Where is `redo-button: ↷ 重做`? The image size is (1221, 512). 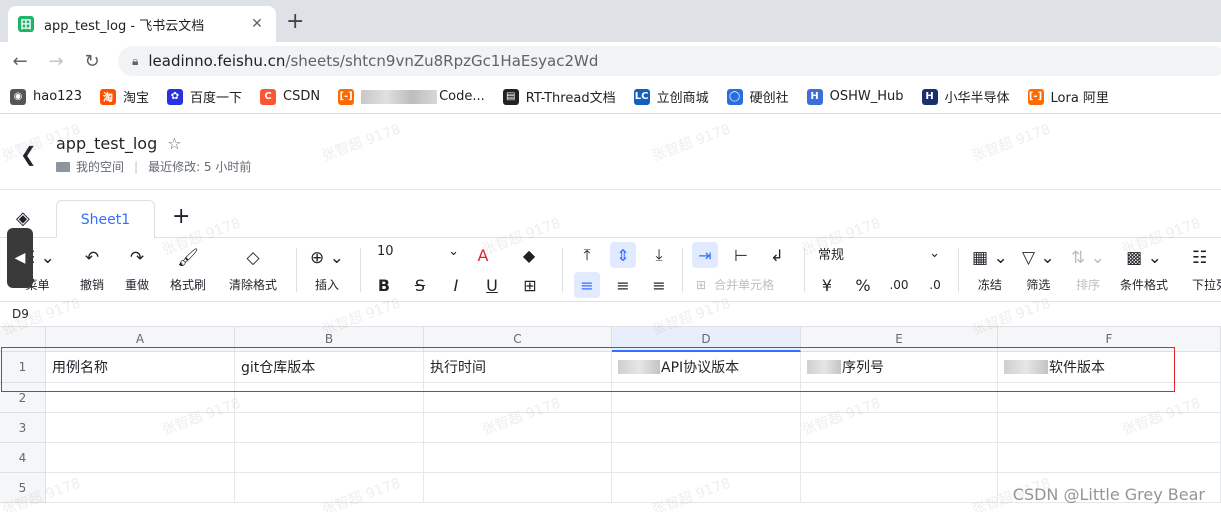
redo-button: ↷ 重做 is located at coordinates (137, 269).